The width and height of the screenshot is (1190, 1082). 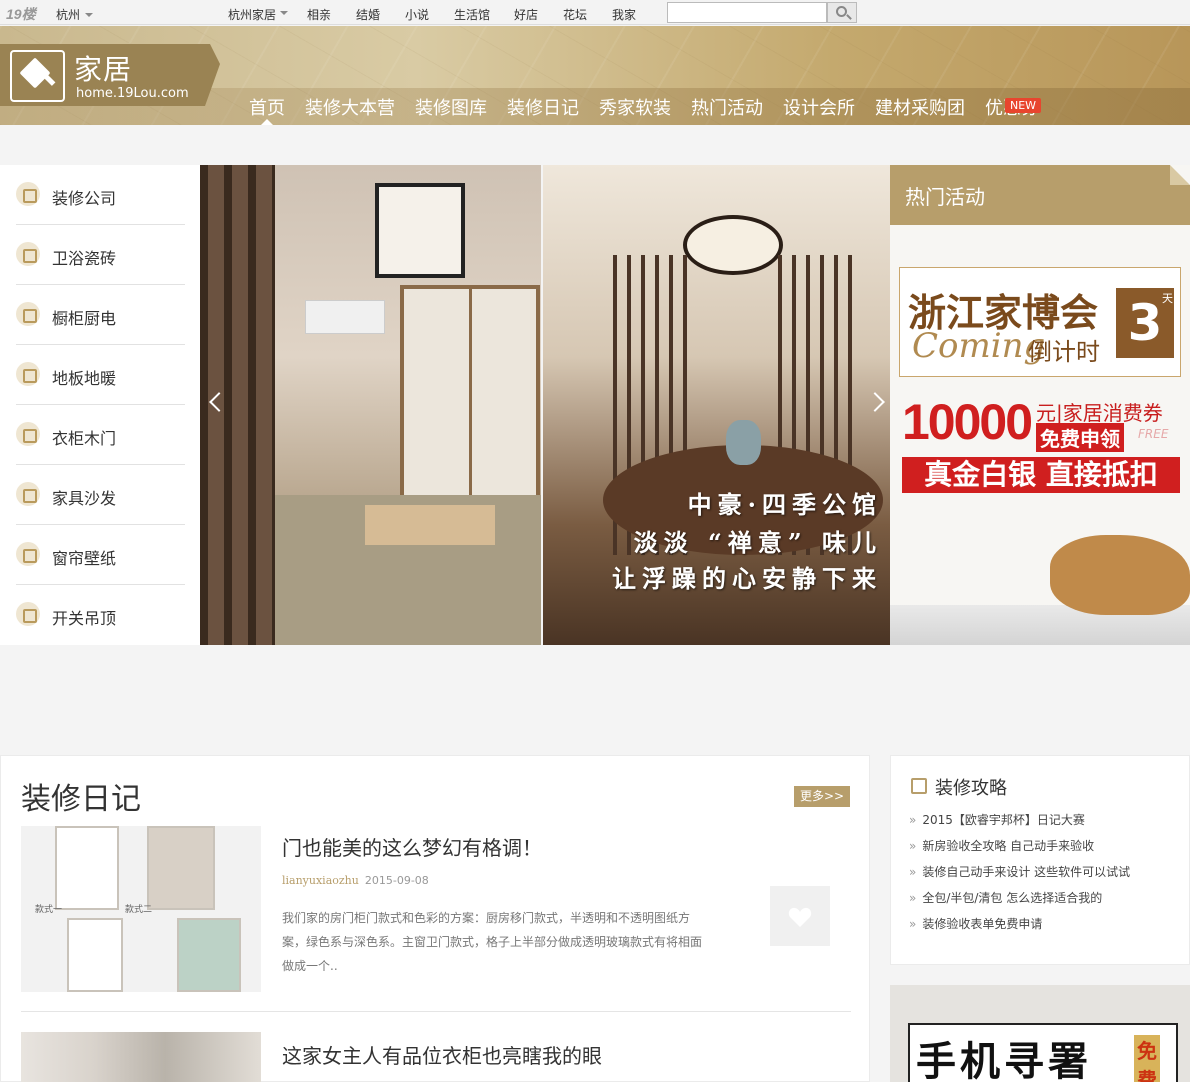 What do you see at coordinates (100, 195) in the screenshot?
I see `category-item-decoration-company: 装修公司` at bounding box center [100, 195].